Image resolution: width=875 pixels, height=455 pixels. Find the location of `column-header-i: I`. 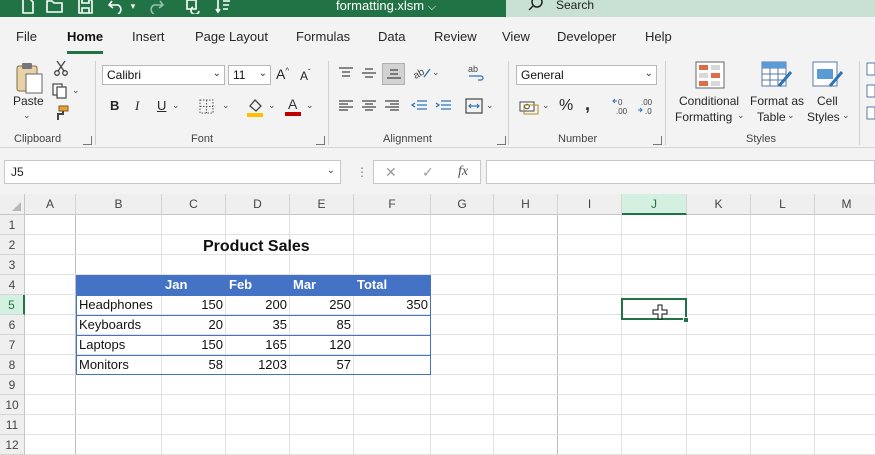

column-header-i: I is located at coordinates (590, 204).